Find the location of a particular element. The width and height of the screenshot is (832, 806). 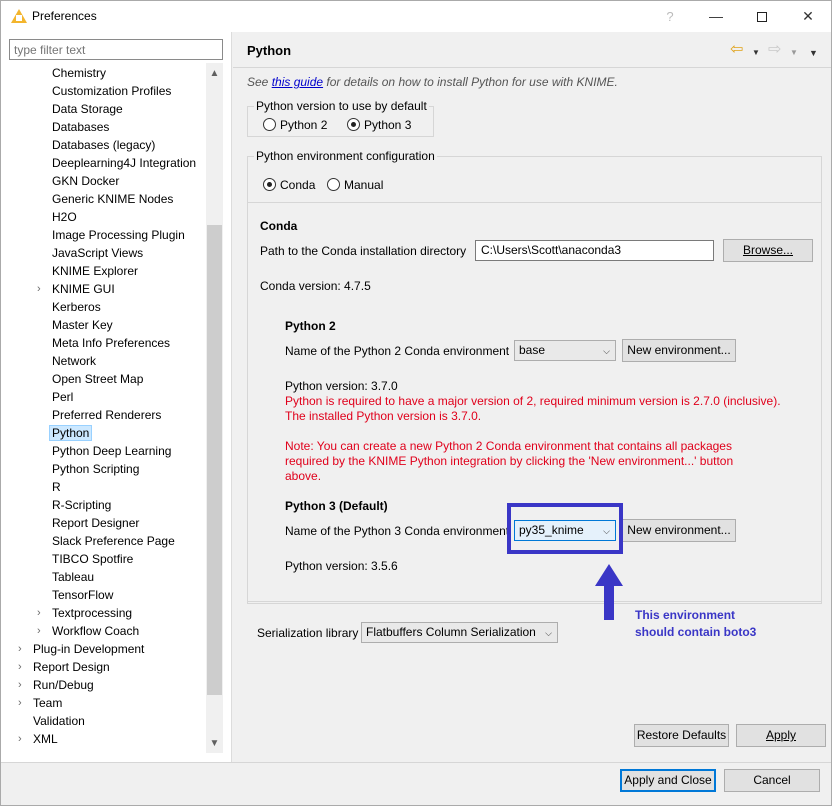

radio-python2: Python 2 is located at coordinates (295, 125).